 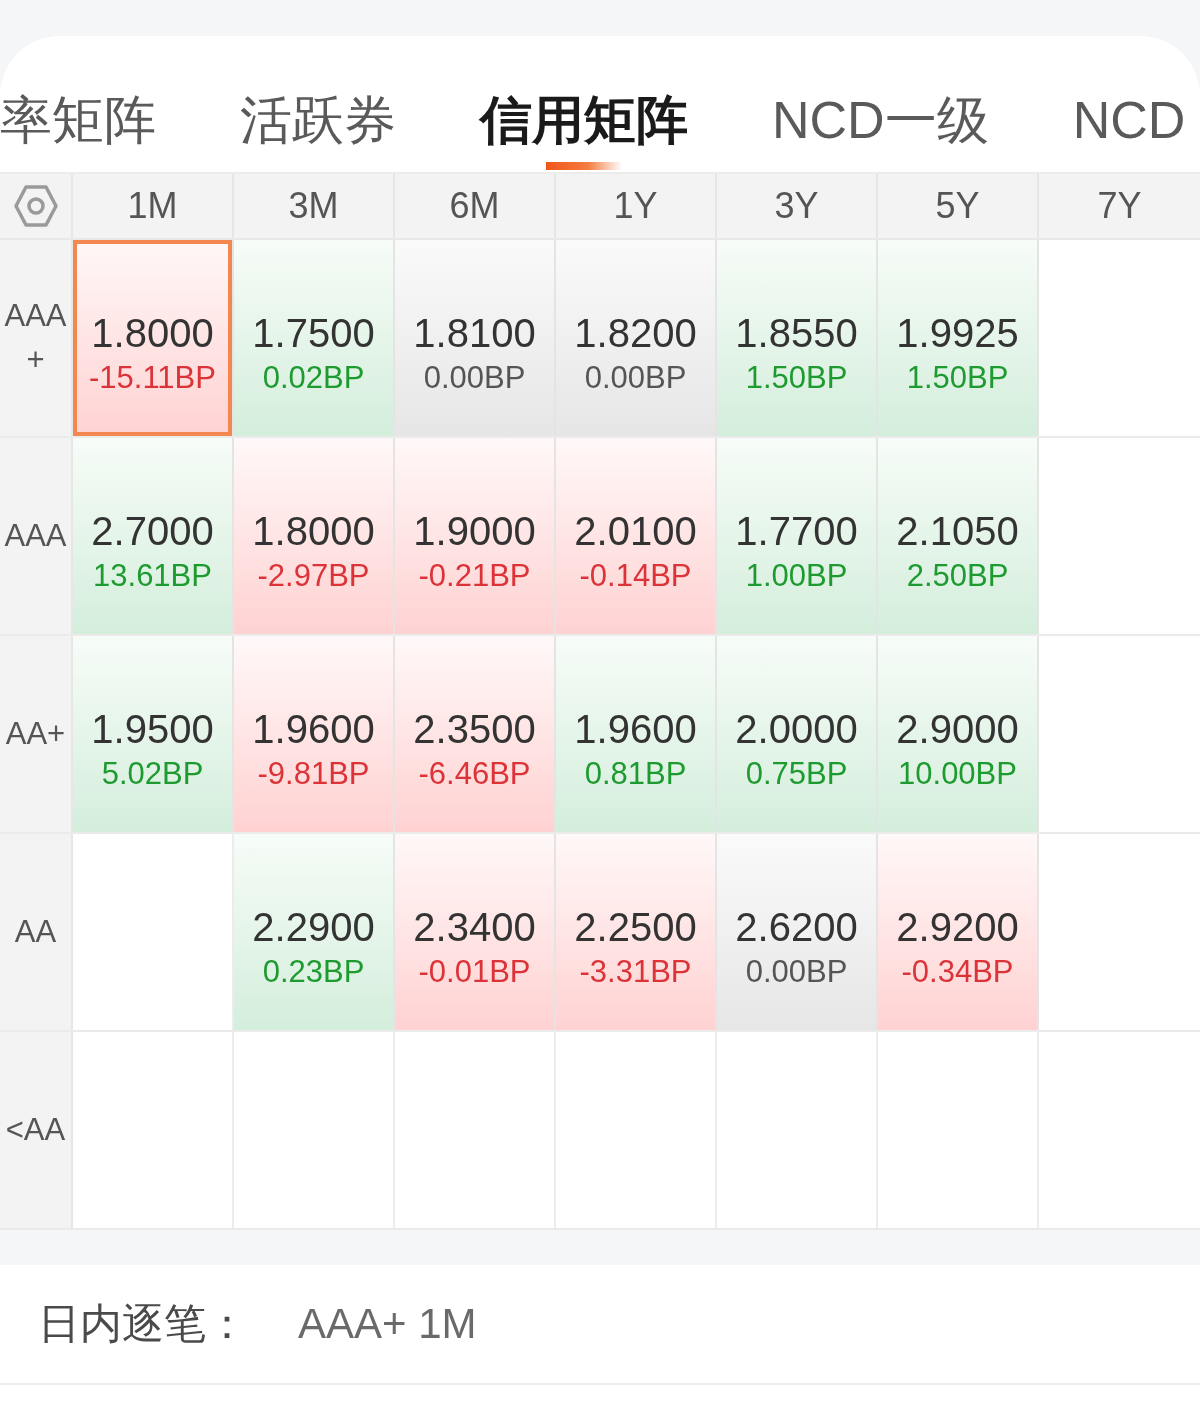 What do you see at coordinates (36, 932) in the screenshot?
I see `row-label: AA` at bounding box center [36, 932].